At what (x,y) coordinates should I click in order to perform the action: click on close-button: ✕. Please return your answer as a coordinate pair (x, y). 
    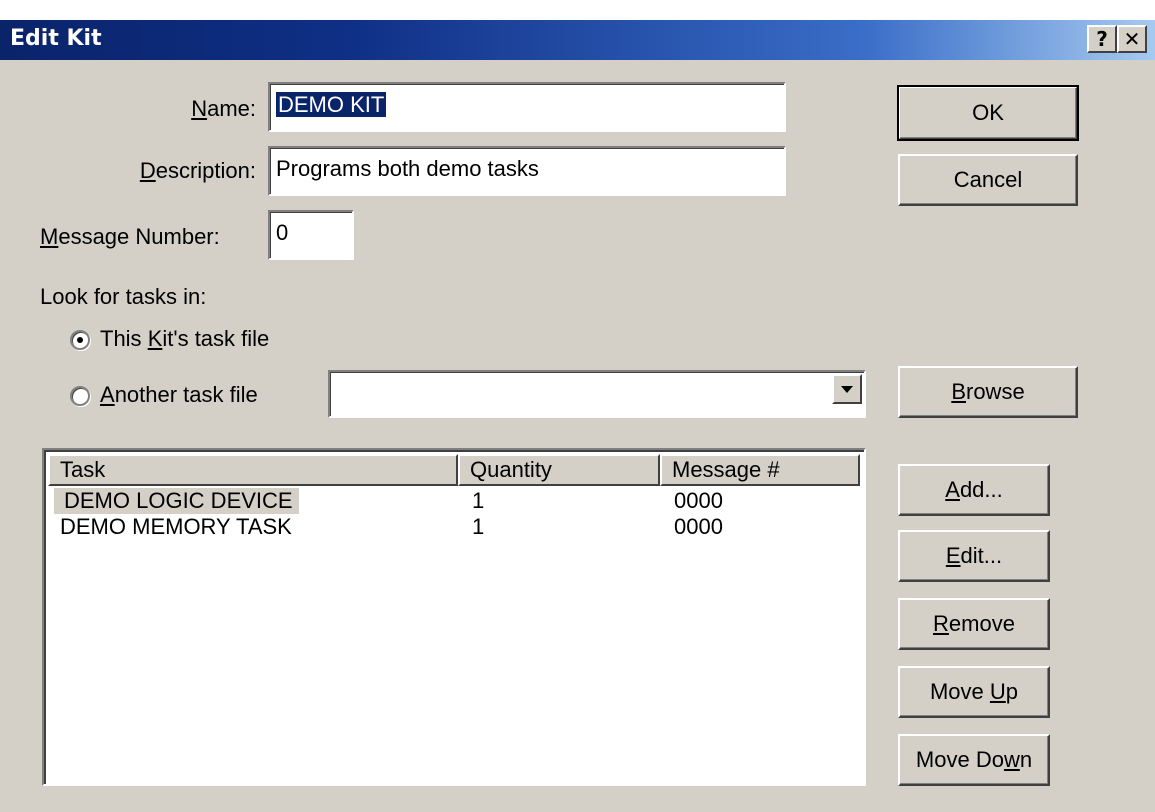
    Looking at the image, I should click on (1132, 39).